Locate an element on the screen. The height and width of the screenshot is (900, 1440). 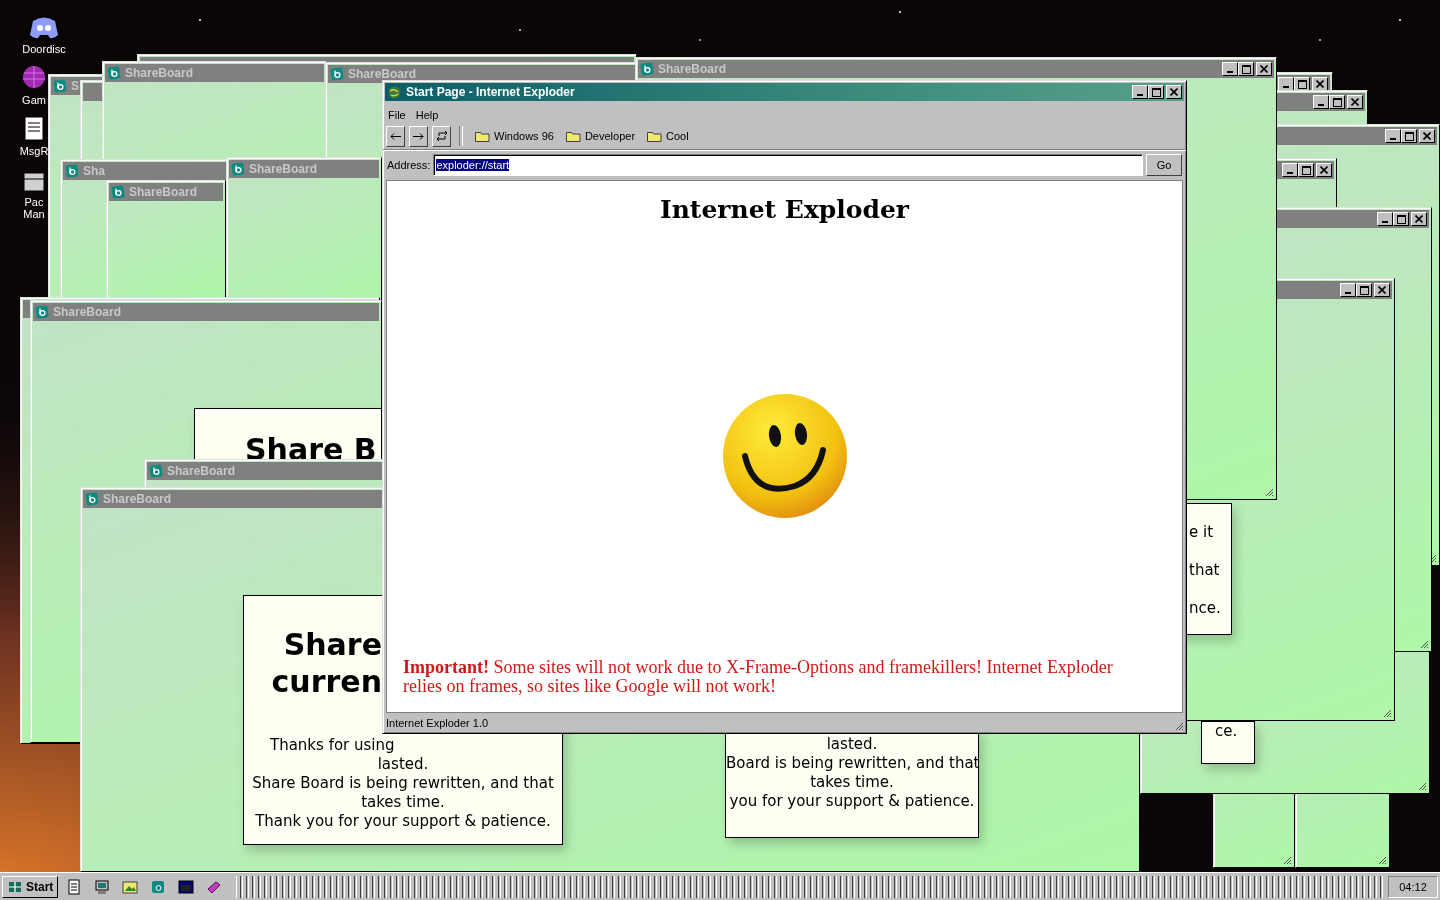
notice-heading: curren is located at coordinates (326, 681).